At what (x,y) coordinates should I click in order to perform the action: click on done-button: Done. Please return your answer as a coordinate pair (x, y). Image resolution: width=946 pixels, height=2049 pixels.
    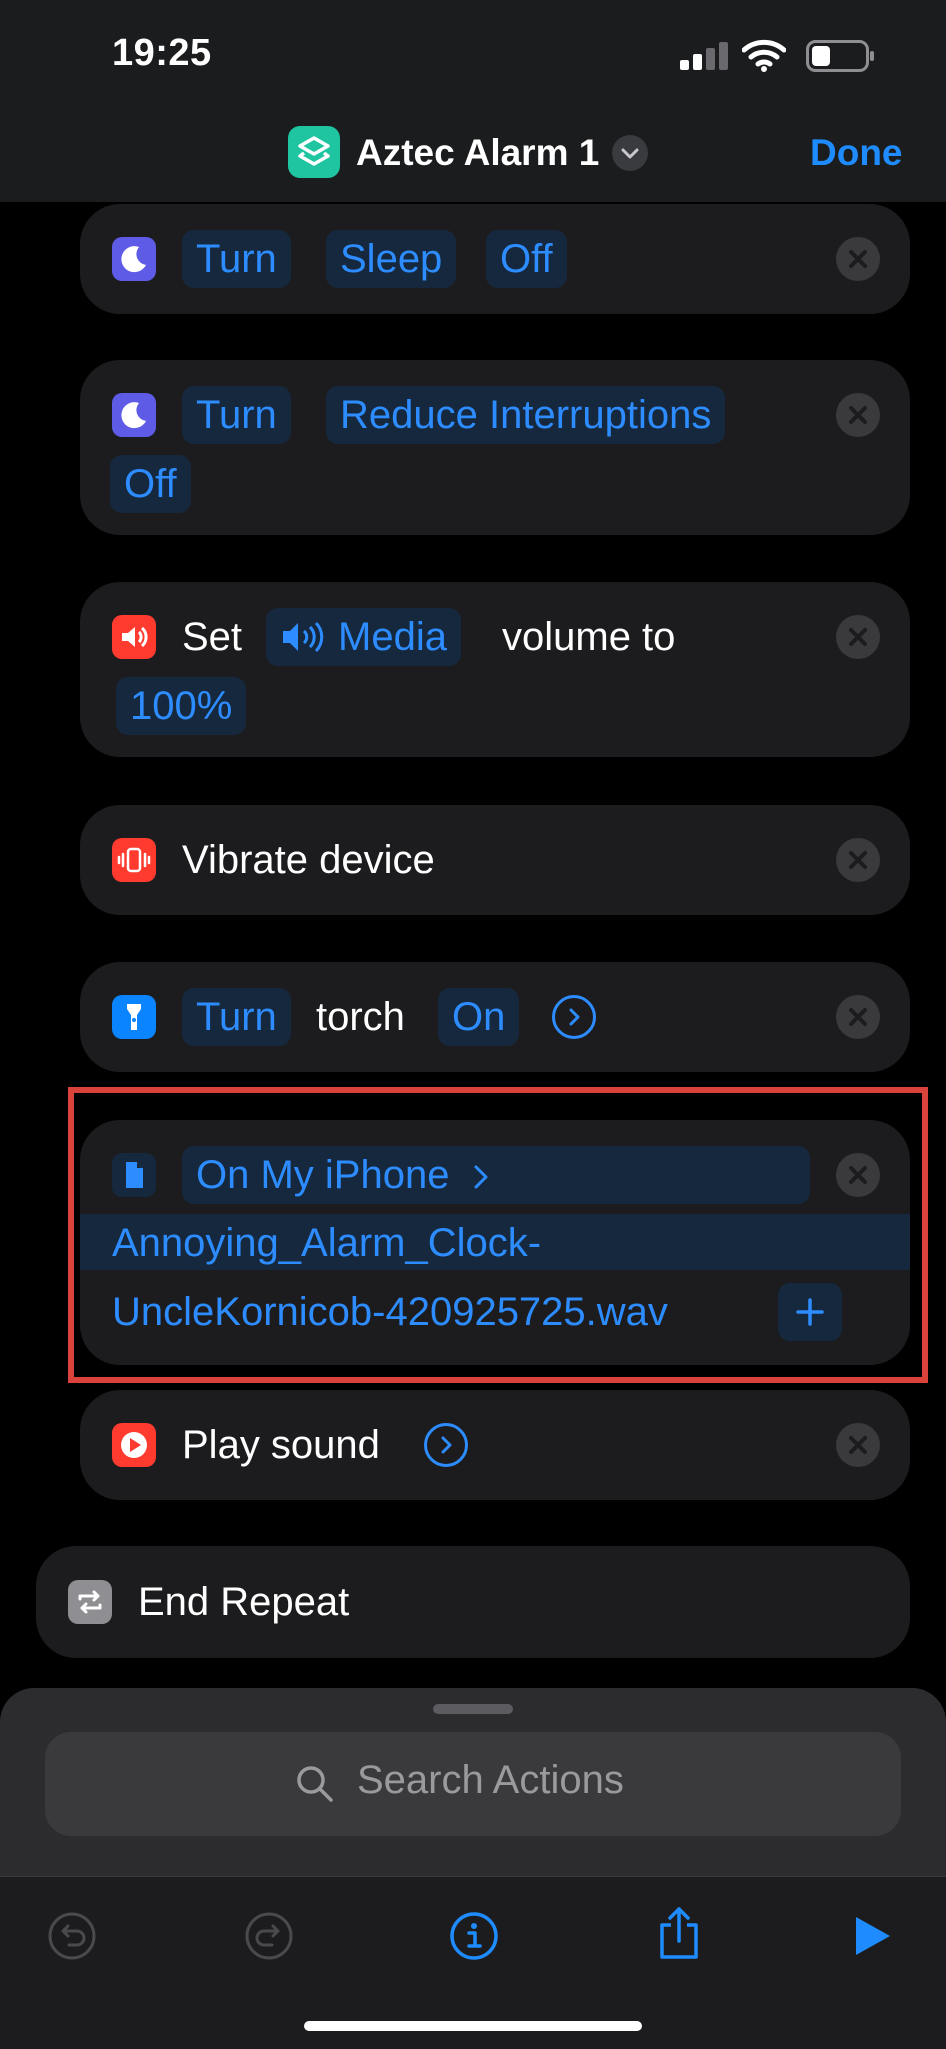
    Looking at the image, I should click on (856, 153).